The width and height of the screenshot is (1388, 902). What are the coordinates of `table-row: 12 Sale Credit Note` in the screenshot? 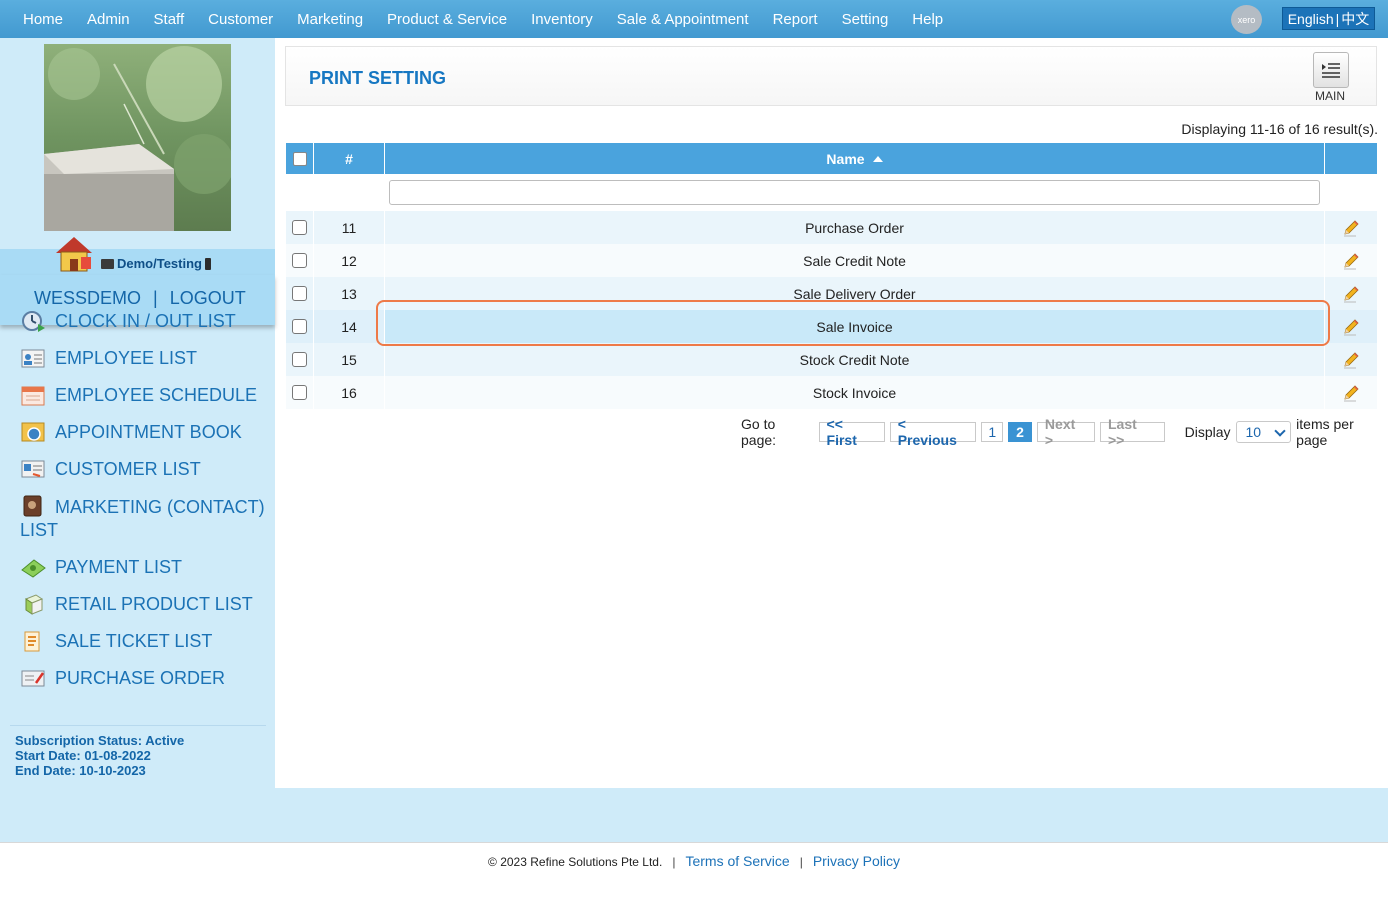 It's located at (831, 260).